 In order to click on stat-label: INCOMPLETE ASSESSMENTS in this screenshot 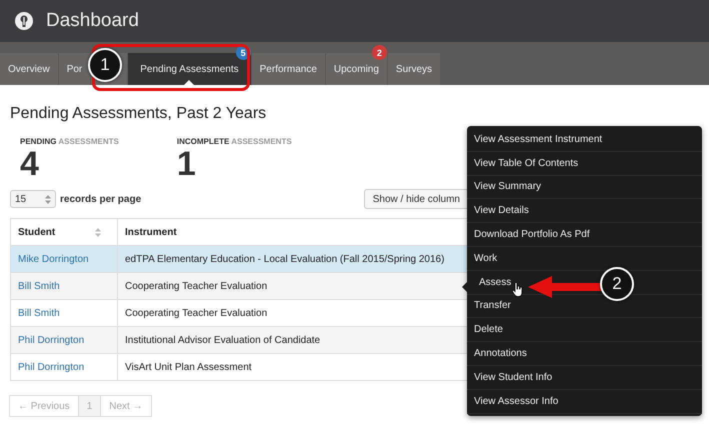, I will do `click(234, 141)`.